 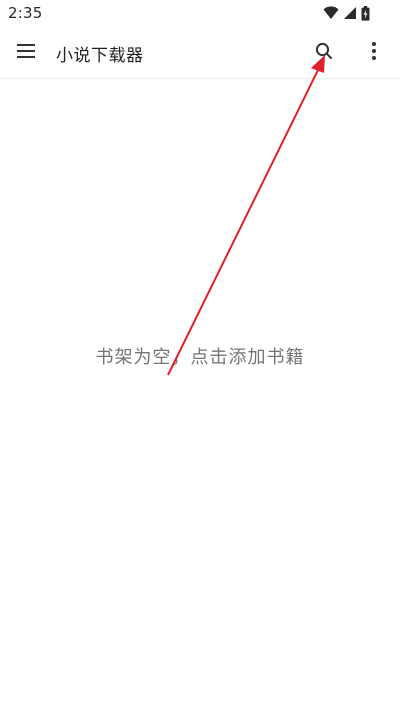 What do you see at coordinates (365, 13) in the screenshot?
I see `battery-charging-icon` at bounding box center [365, 13].